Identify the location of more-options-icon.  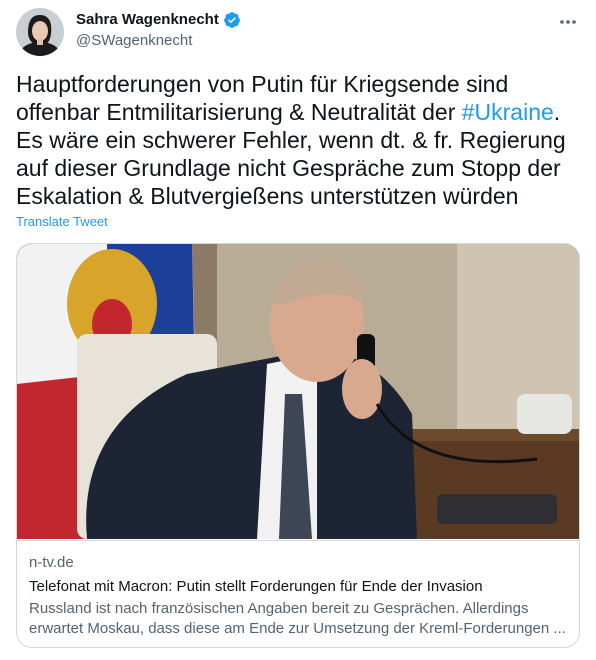
(568, 22).